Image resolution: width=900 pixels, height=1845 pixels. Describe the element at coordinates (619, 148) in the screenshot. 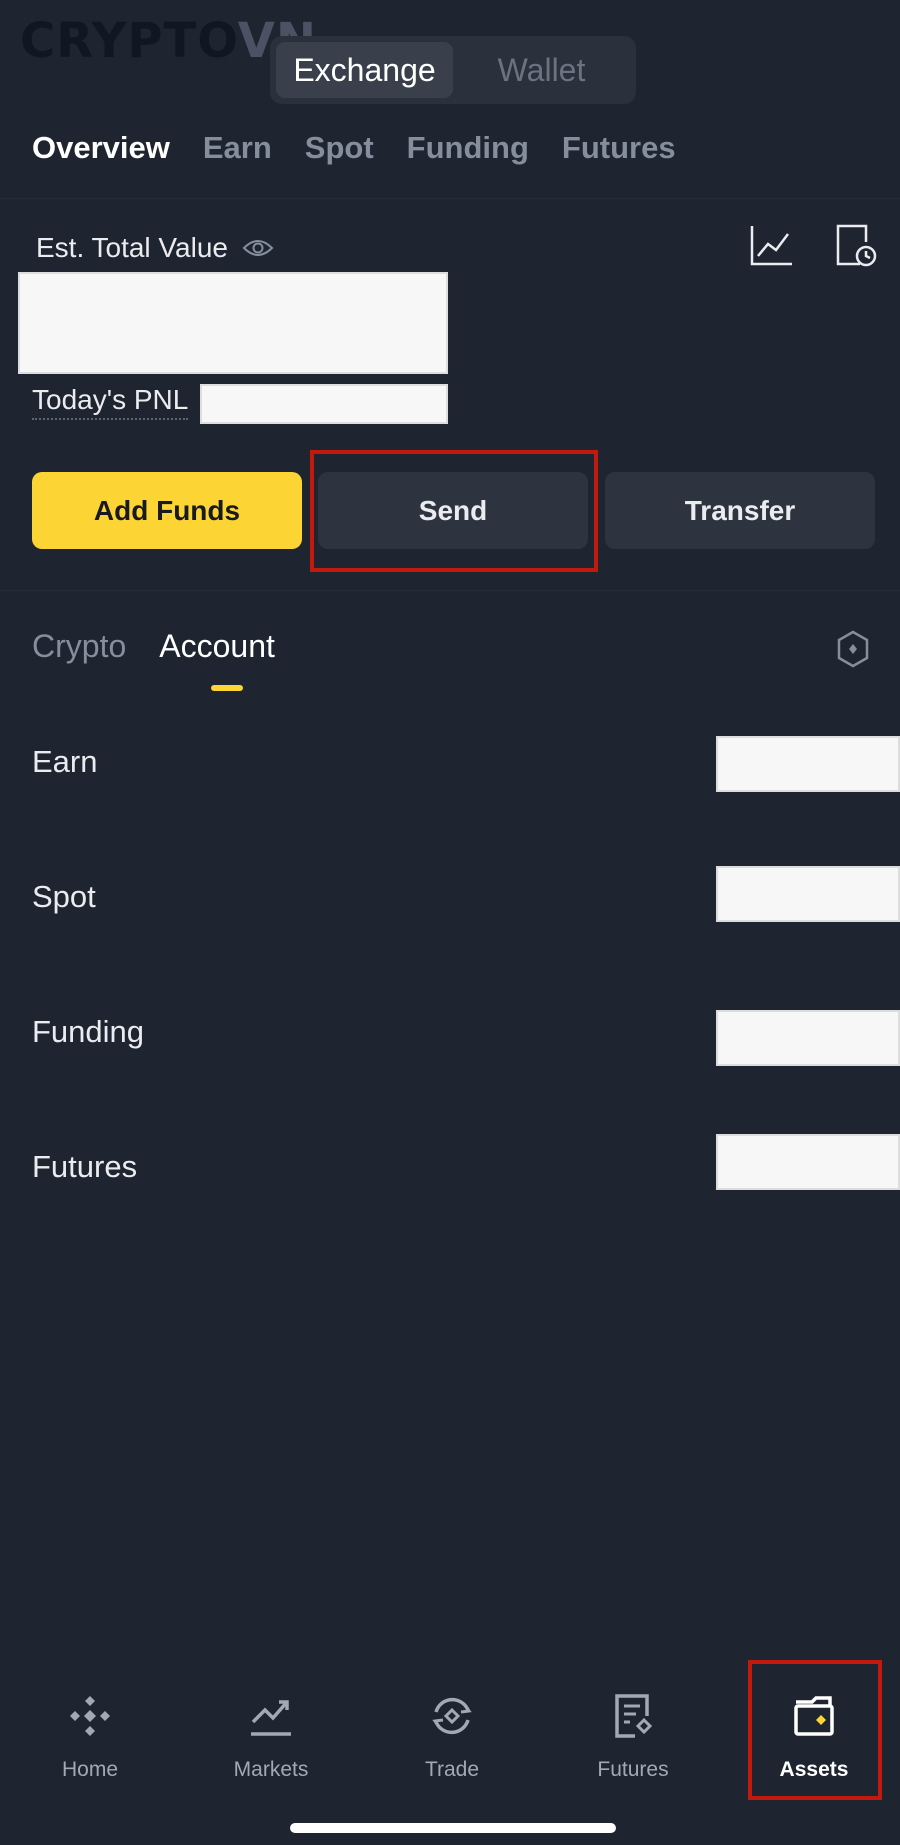

I see `tab-futures: Futures` at that location.